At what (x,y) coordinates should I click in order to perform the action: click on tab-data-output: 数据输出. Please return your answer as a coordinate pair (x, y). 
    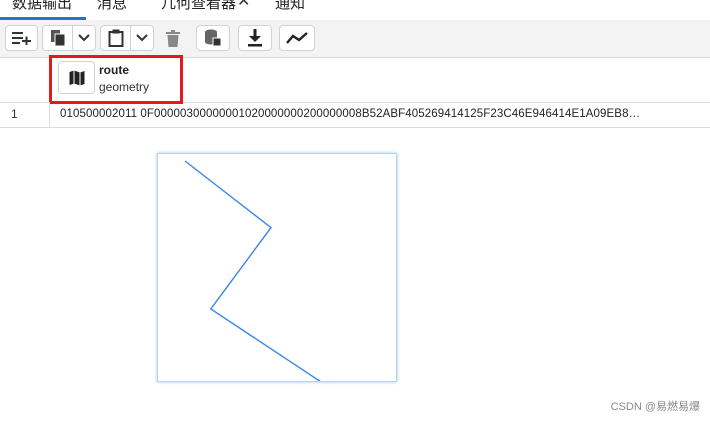
    Looking at the image, I should click on (42, 6).